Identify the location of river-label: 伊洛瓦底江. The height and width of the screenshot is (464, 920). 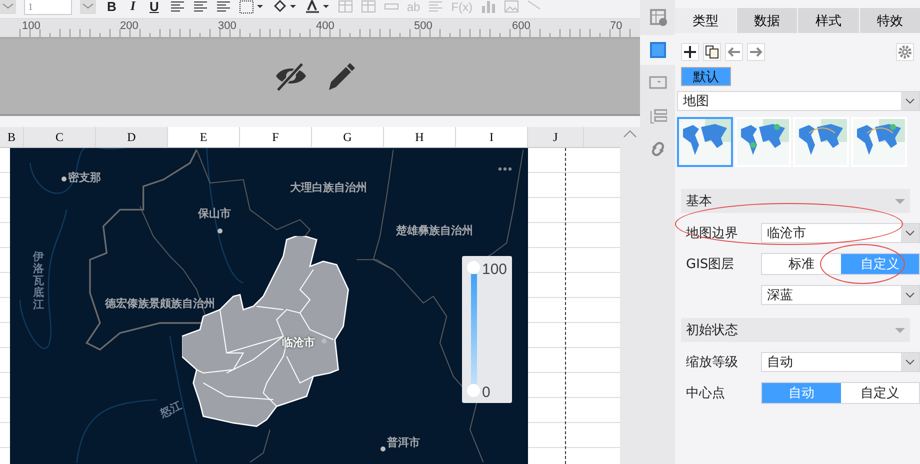
(38, 281).